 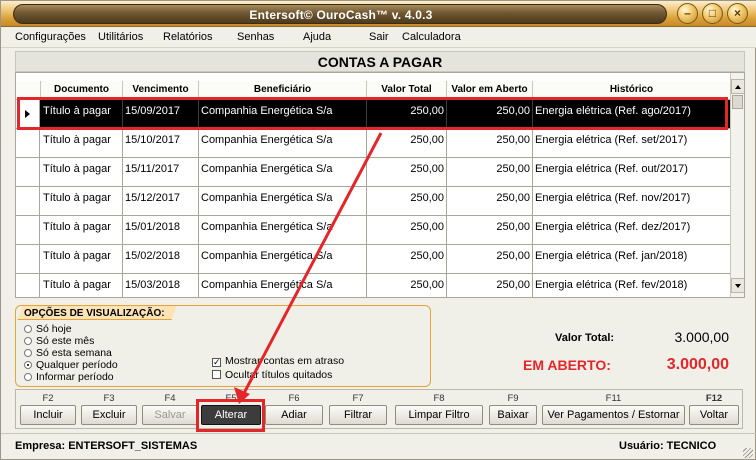 I want to click on limpar-filtro-button: Limpar Filtro, so click(x=439, y=415).